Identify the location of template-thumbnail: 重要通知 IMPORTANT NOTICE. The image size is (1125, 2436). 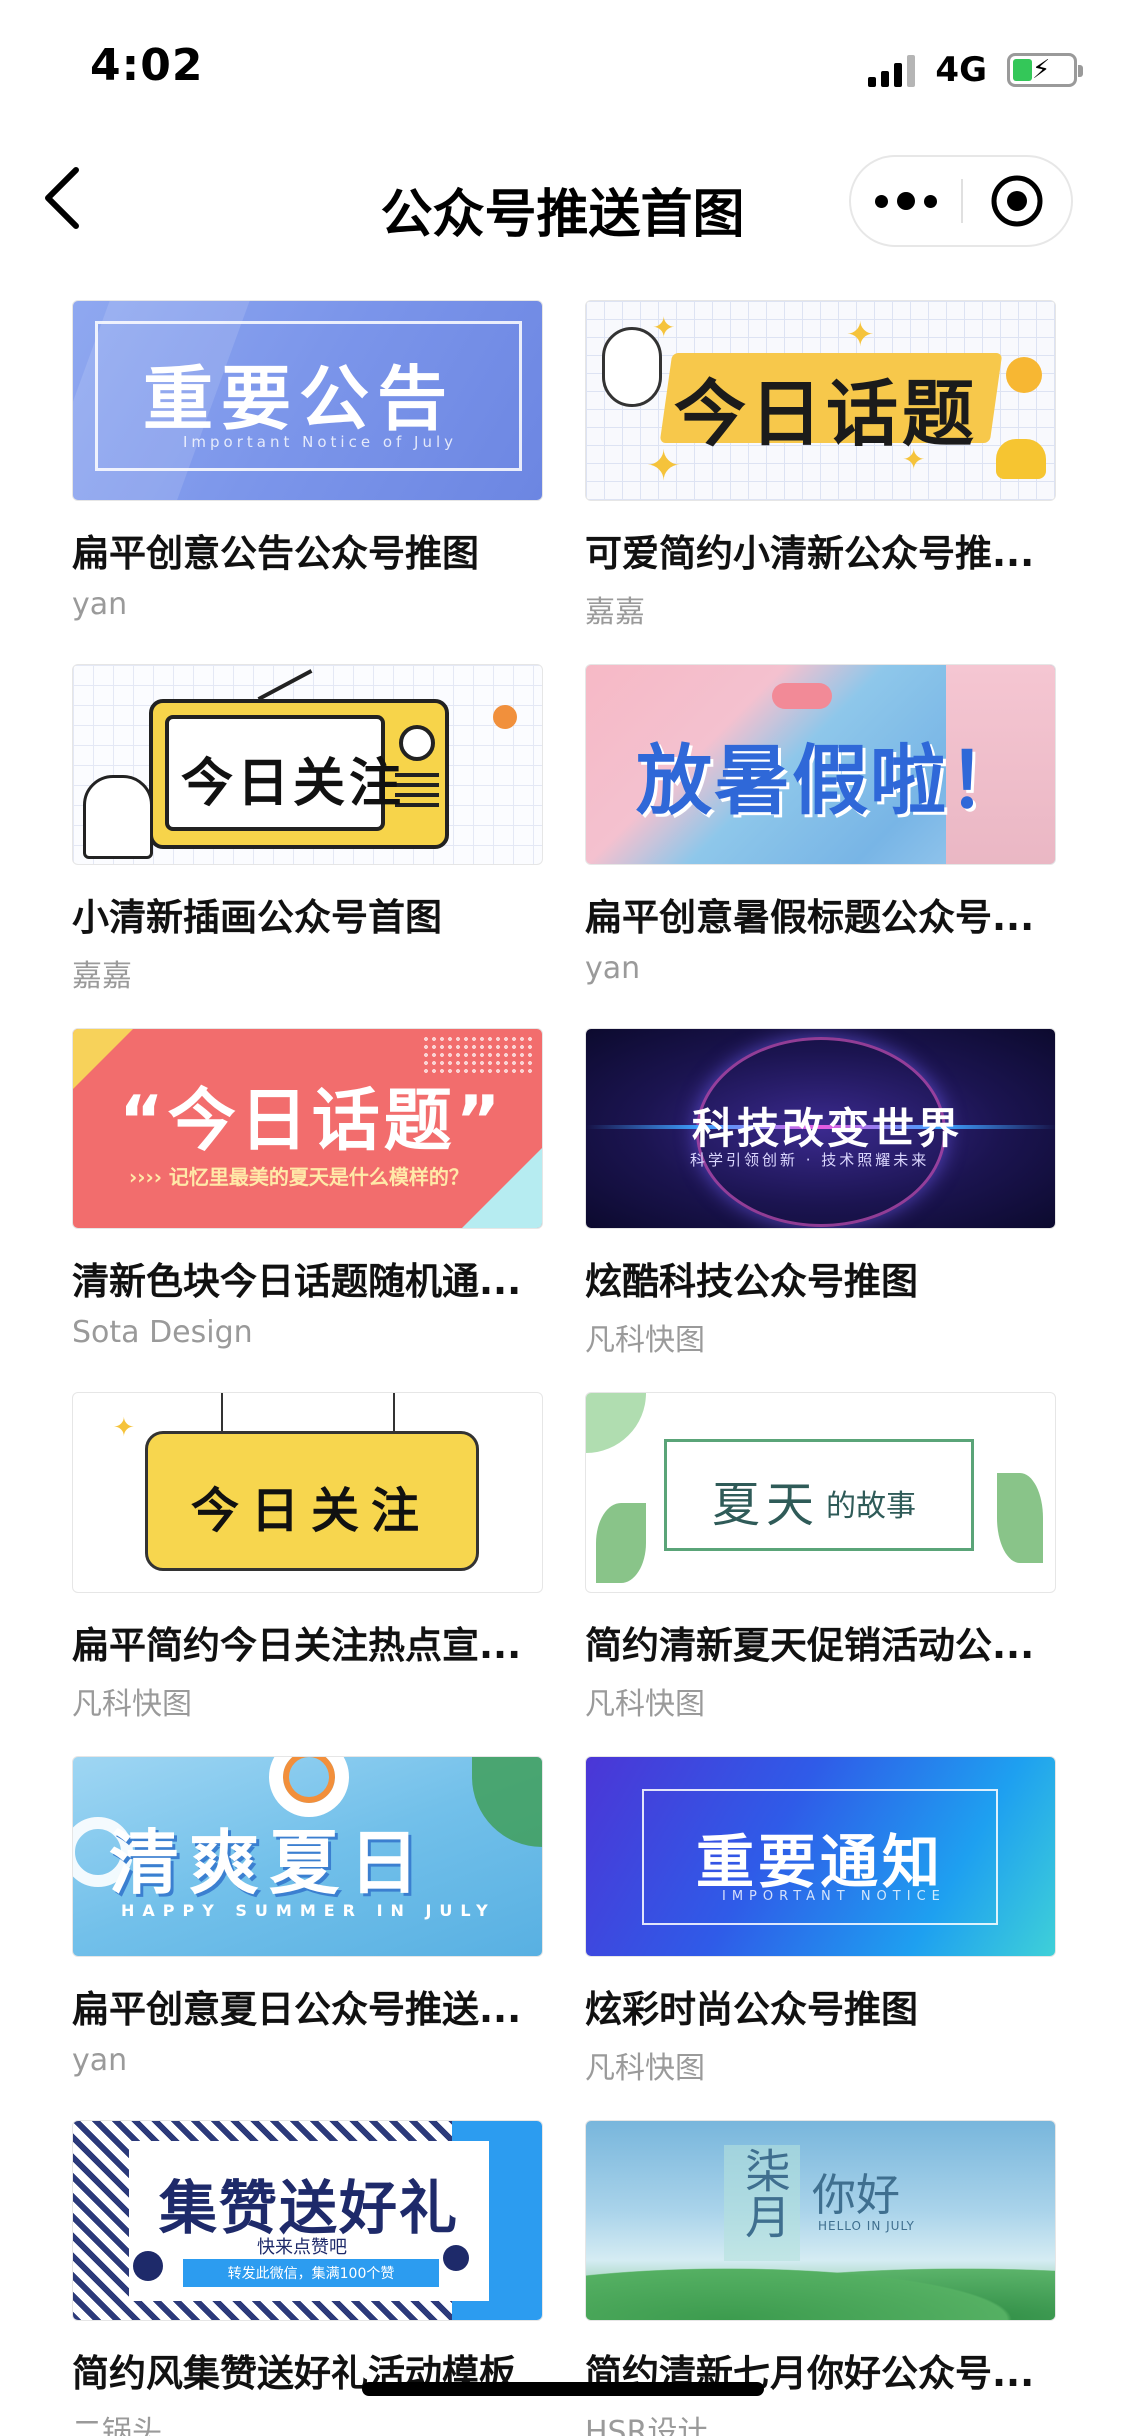
(820, 1856).